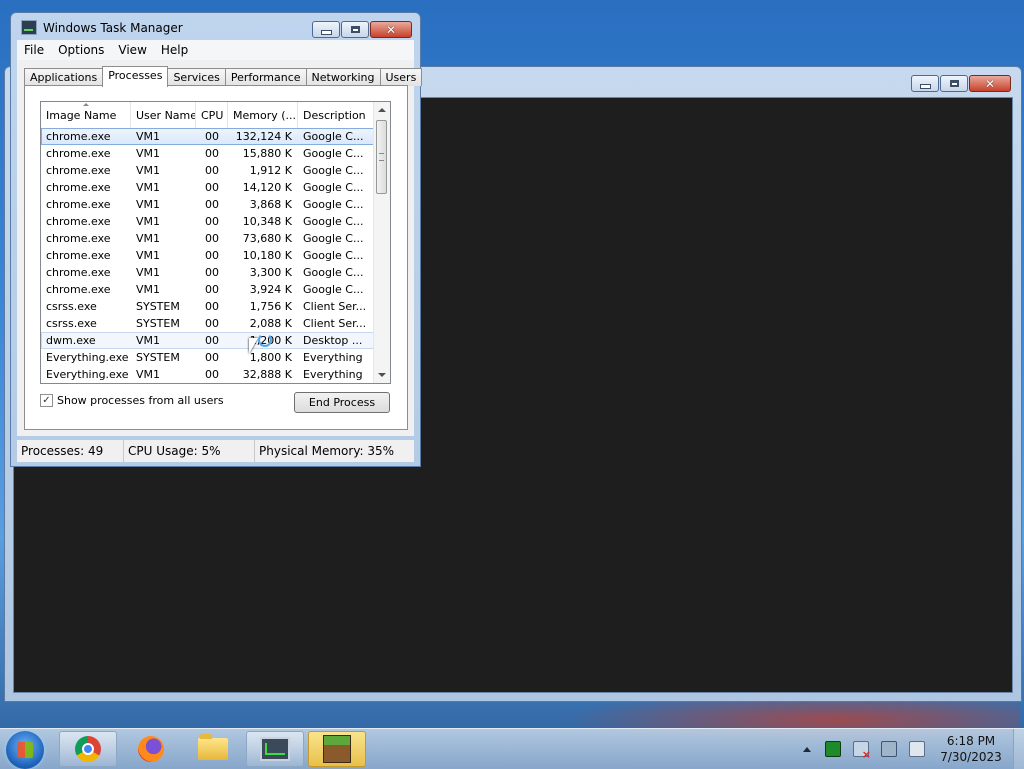 The height and width of the screenshot is (769, 1024). I want to click on checkbox-checked-icon: ✓, so click(46, 400).